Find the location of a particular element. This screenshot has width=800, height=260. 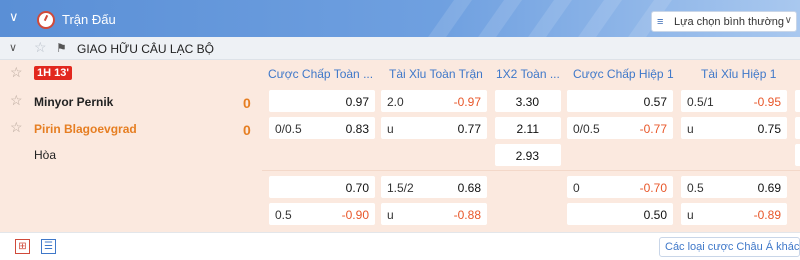

odds-price: -0.77 is located at coordinates (653, 129).